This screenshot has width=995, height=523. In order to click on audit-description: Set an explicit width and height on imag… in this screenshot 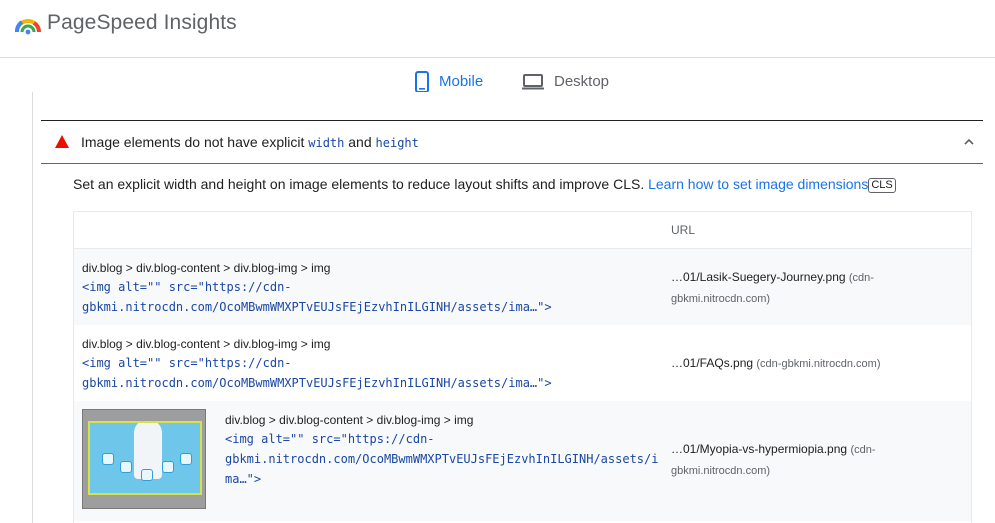, I will do `click(484, 184)`.